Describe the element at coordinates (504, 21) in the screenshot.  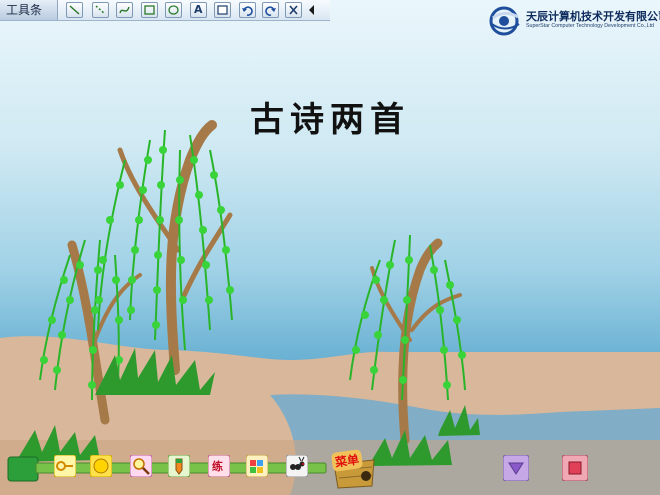
I see `company-logo-emblem` at that location.